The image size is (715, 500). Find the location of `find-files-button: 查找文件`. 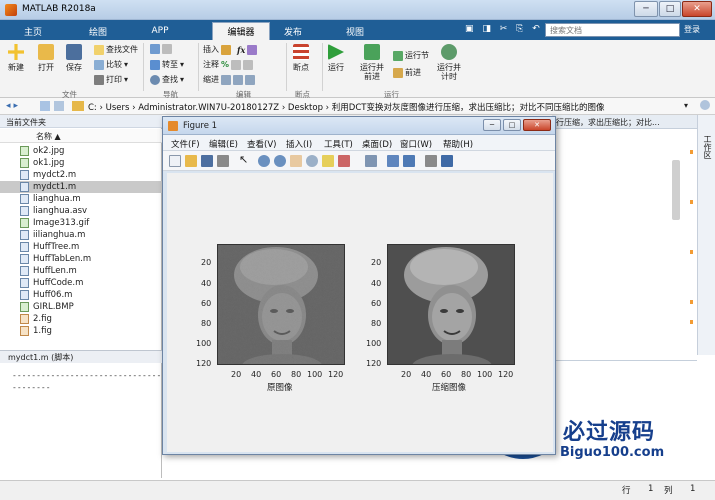

find-files-button: 查找文件 is located at coordinates (116, 49).